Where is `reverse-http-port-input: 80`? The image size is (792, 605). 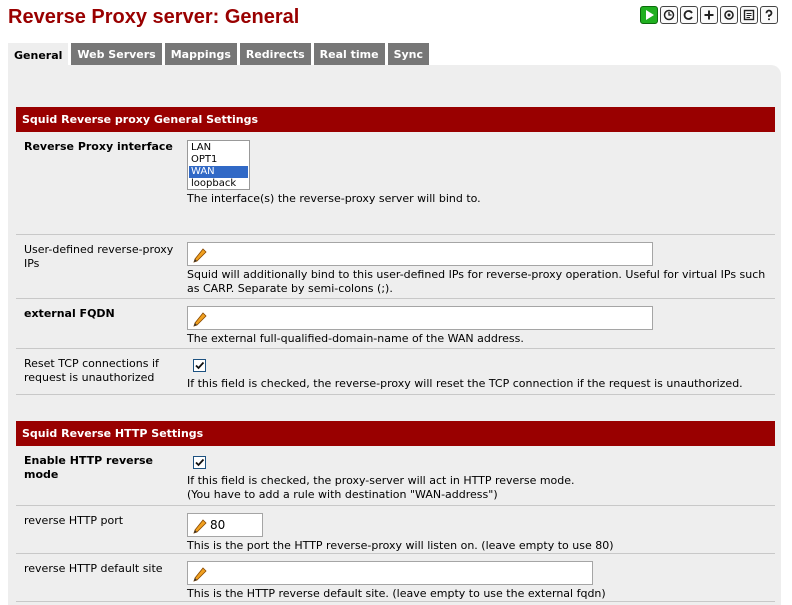 reverse-http-port-input: 80 is located at coordinates (225, 525).